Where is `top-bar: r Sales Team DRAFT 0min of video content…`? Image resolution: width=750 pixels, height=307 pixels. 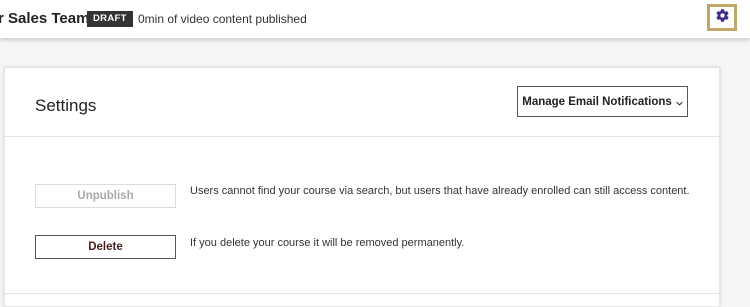 top-bar: r Sales Team DRAFT 0min of video content… is located at coordinates (375, 19).